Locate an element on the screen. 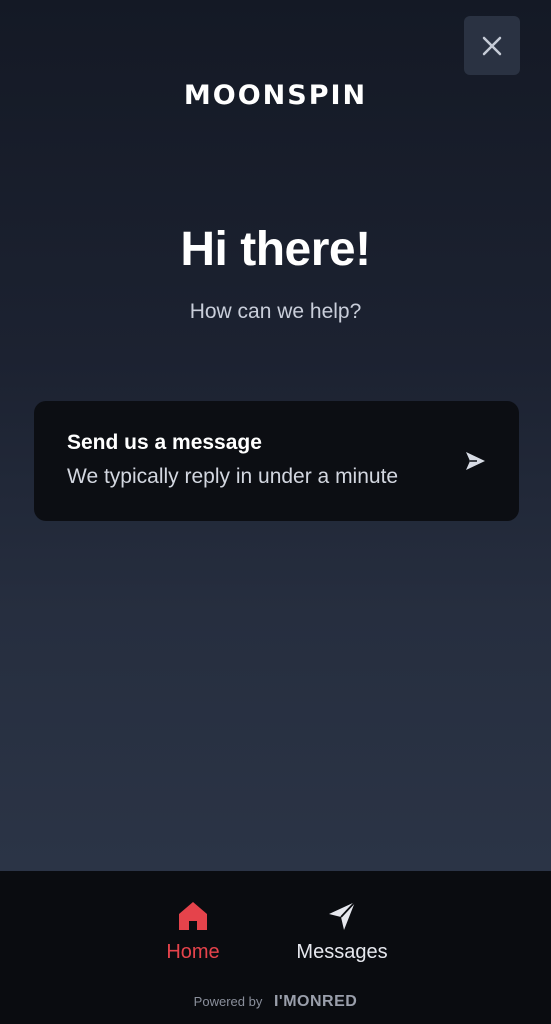  close-icon is located at coordinates (492, 45).